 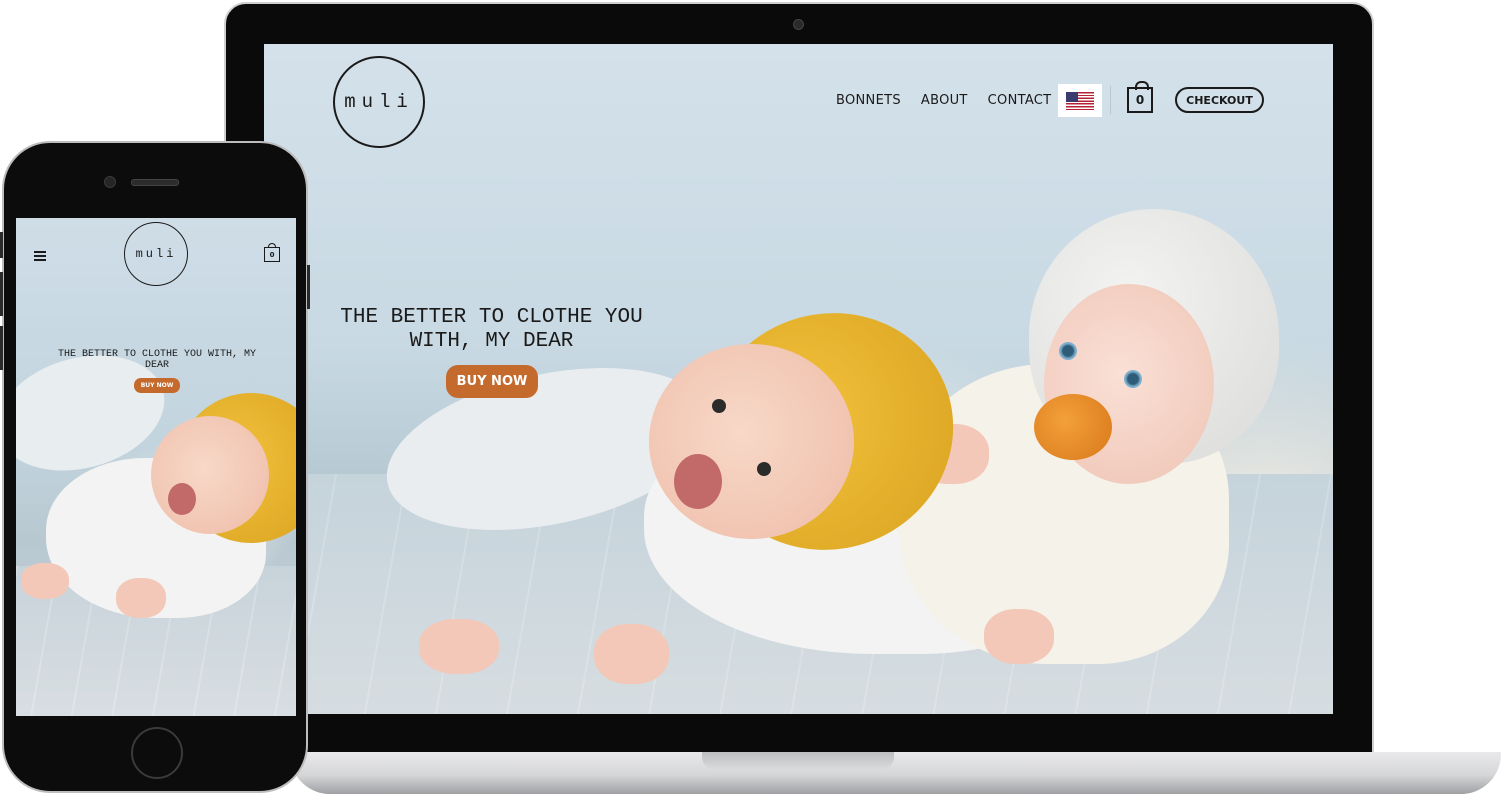 I want to click on mobile-buy-now-button: BUY NOW, so click(x=157, y=385).